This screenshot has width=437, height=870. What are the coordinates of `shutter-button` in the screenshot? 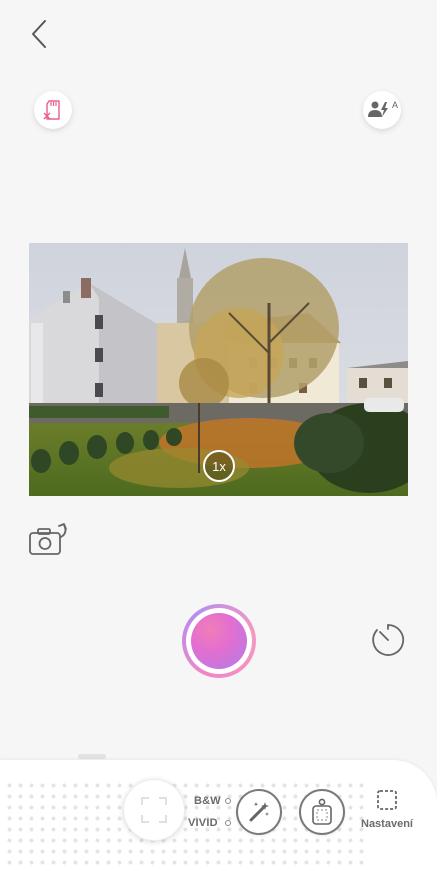 It's located at (219, 641).